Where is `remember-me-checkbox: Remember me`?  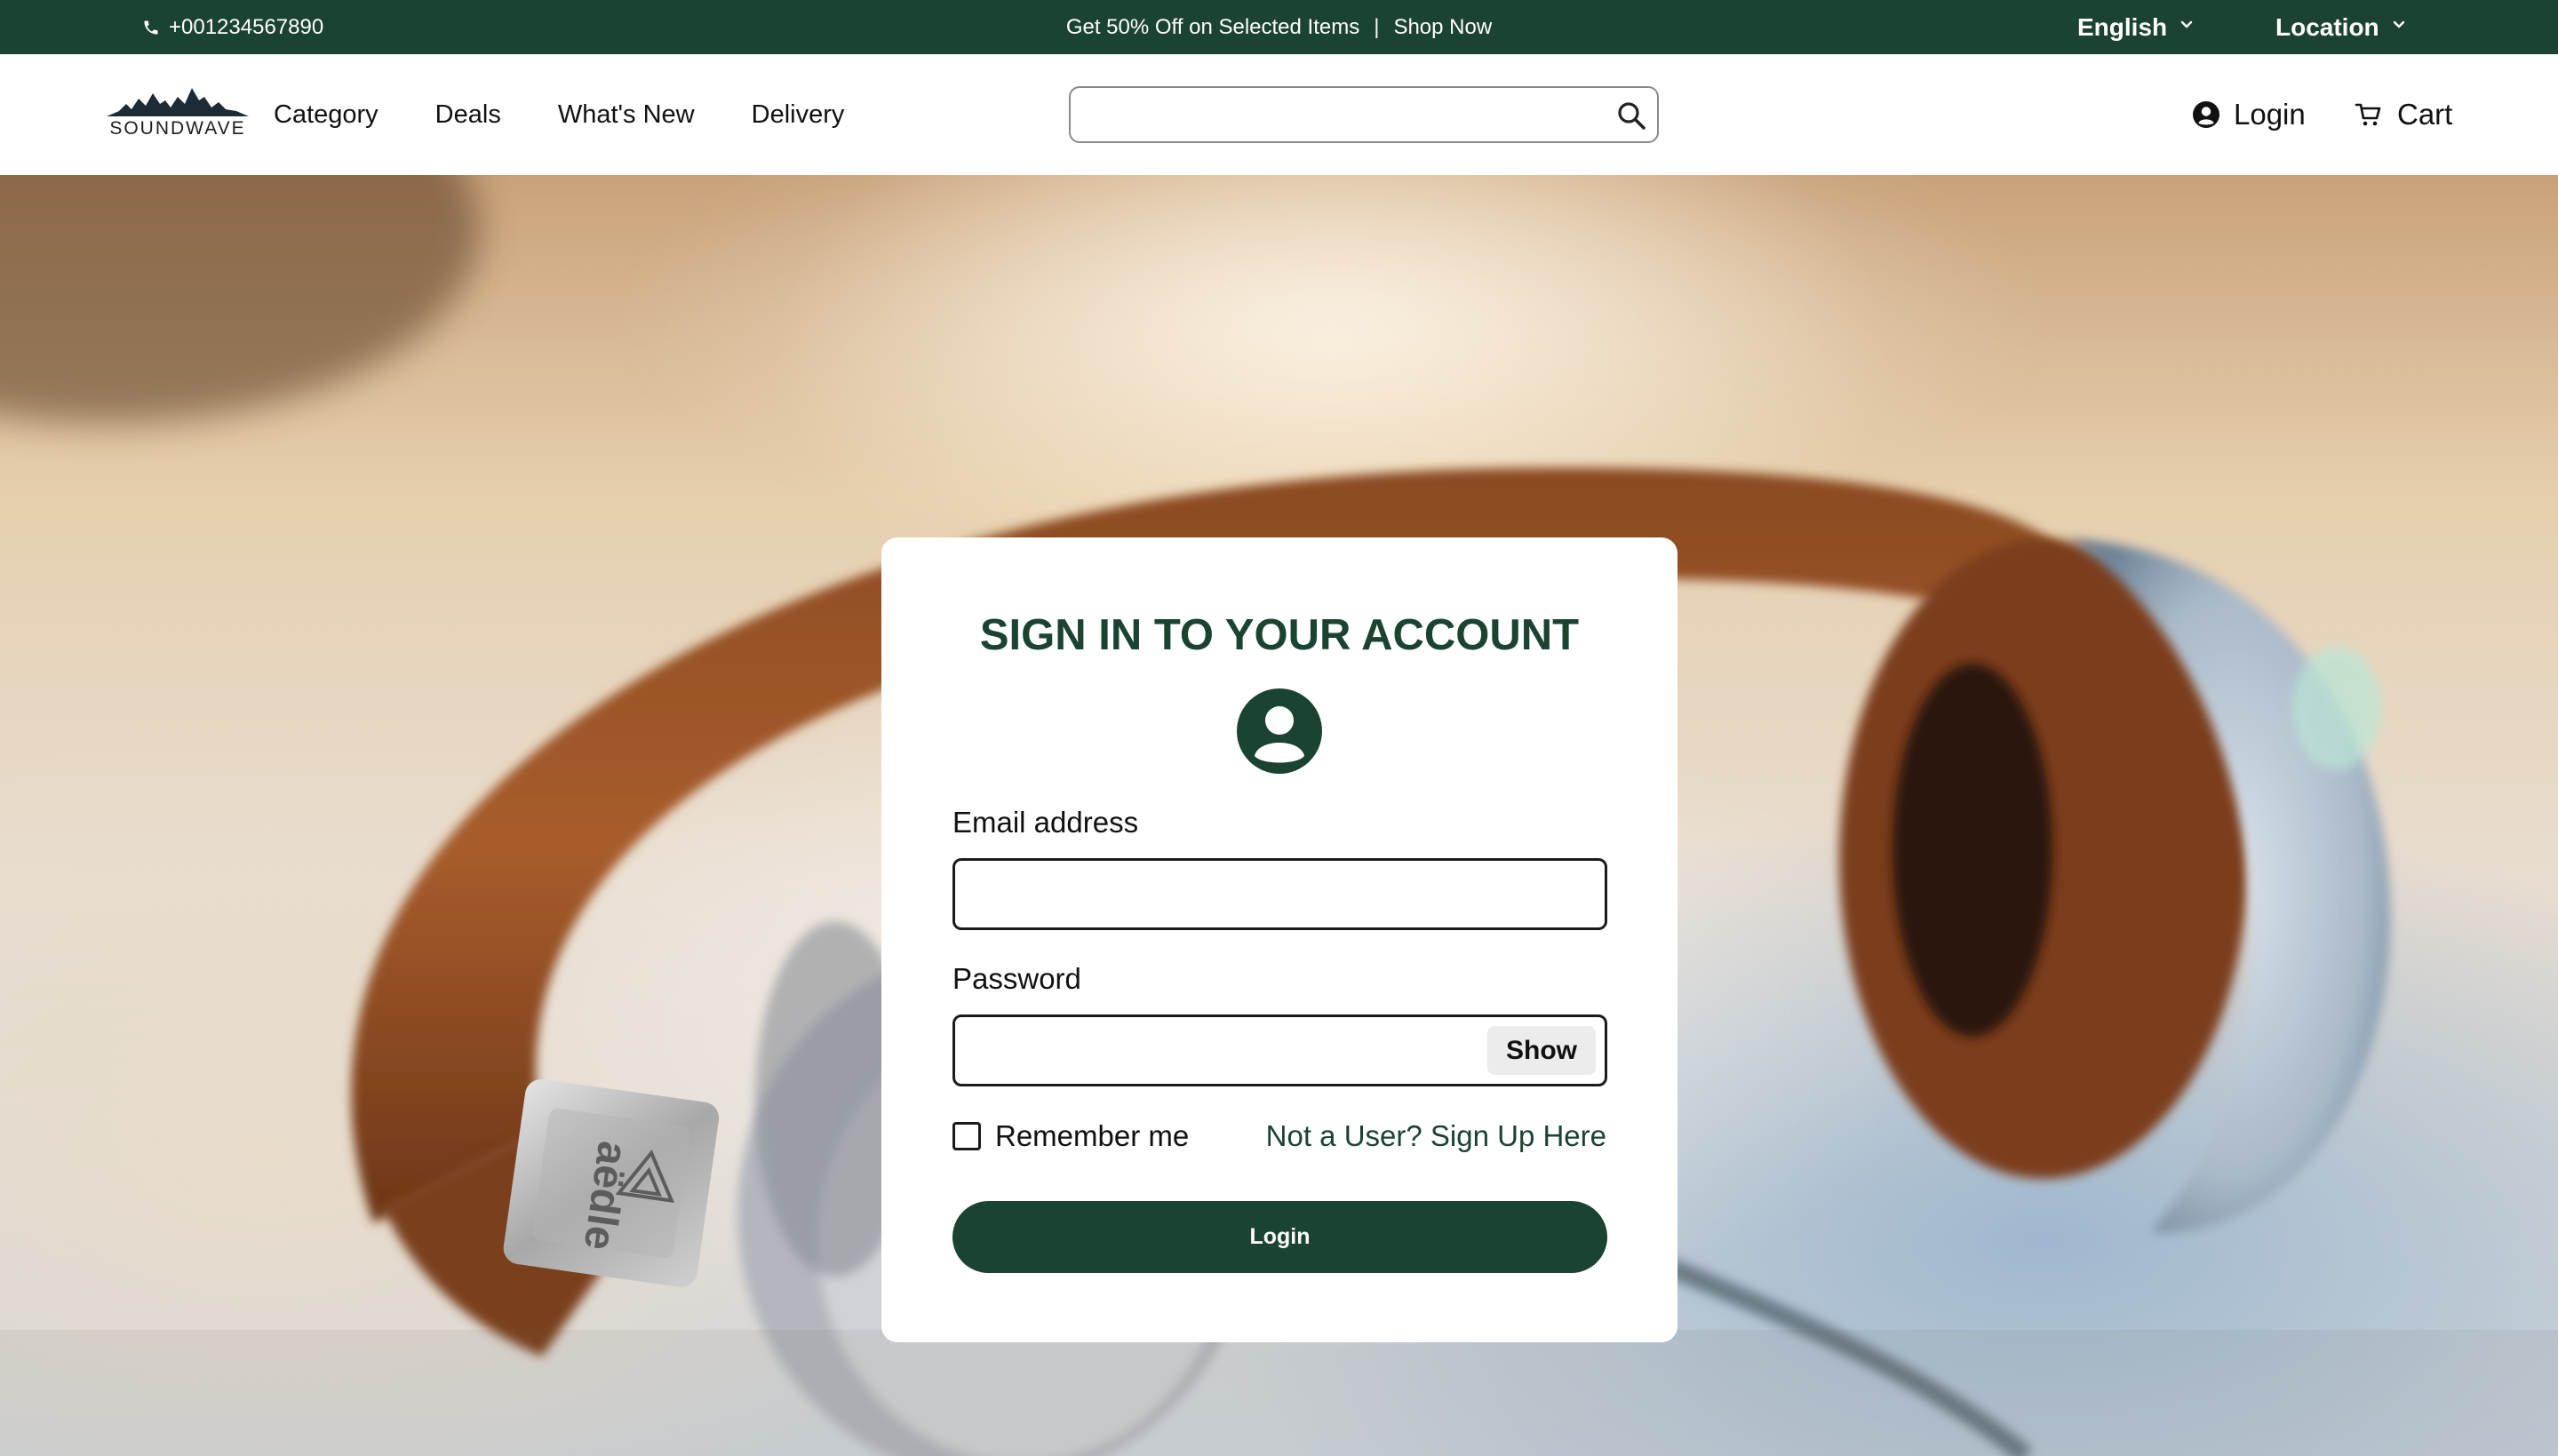 remember-me-checkbox: Remember me is located at coordinates (1070, 1136).